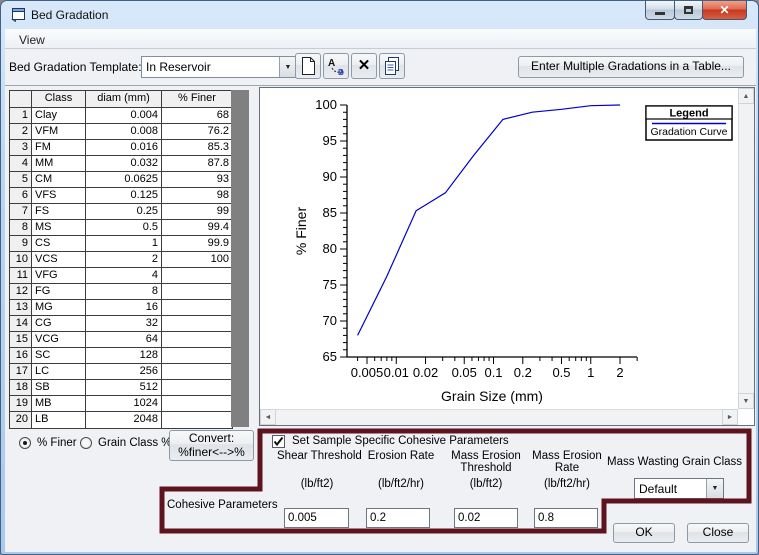 This screenshot has height=555, width=759. I want to click on table-cell: 87.8, so click(197, 164).